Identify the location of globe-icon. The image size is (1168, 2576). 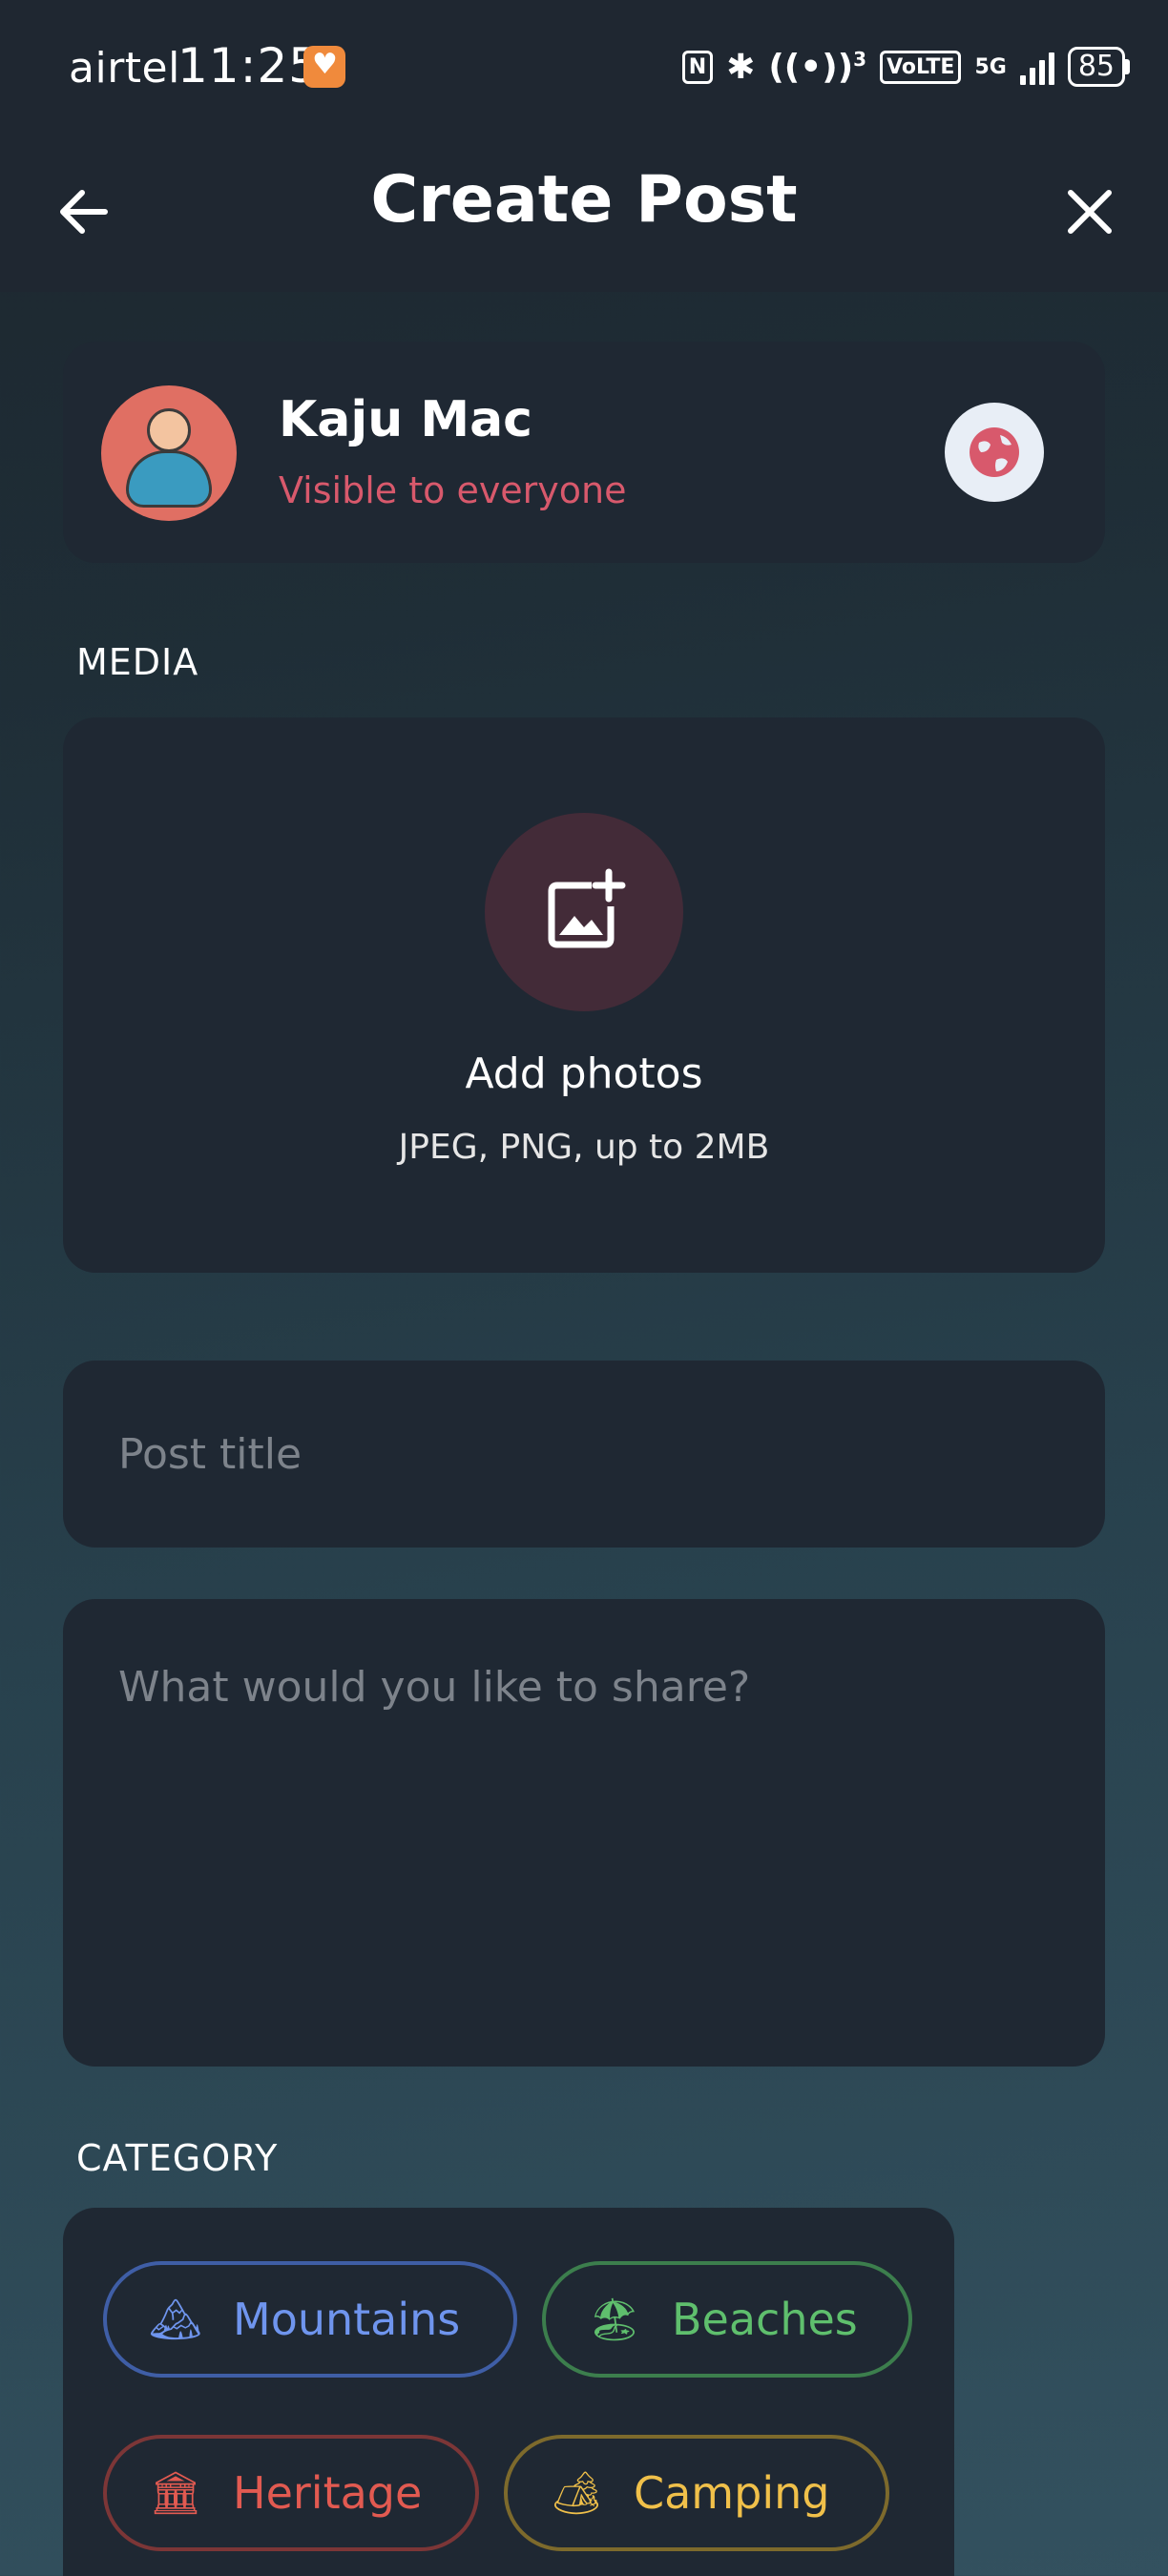
(994, 452).